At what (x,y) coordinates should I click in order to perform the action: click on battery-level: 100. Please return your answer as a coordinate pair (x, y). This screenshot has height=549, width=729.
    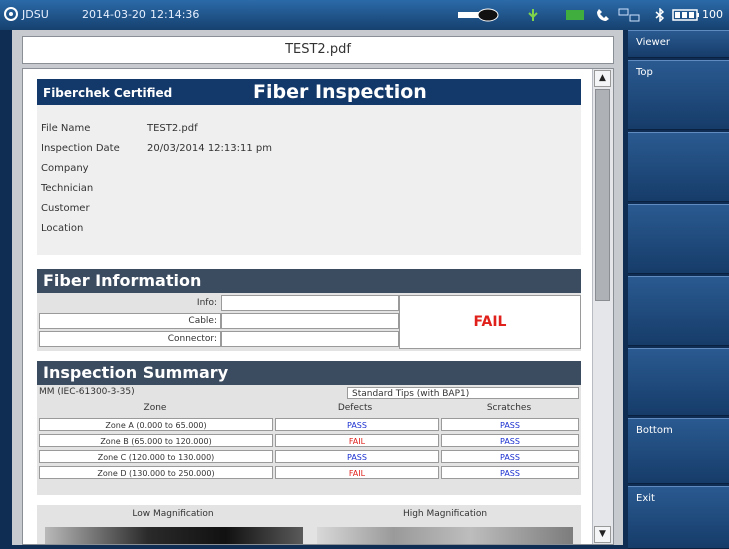
    Looking at the image, I should click on (712, 14).